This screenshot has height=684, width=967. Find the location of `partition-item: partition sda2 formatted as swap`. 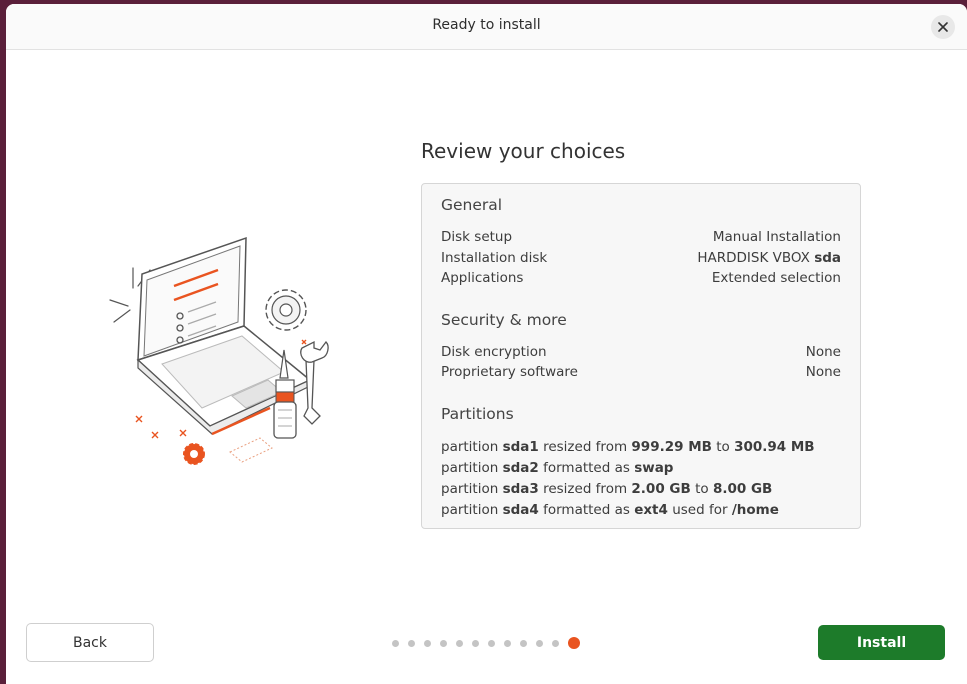

partition-item: partition sda2 formatted as swap is located at coordinates (557, 468).